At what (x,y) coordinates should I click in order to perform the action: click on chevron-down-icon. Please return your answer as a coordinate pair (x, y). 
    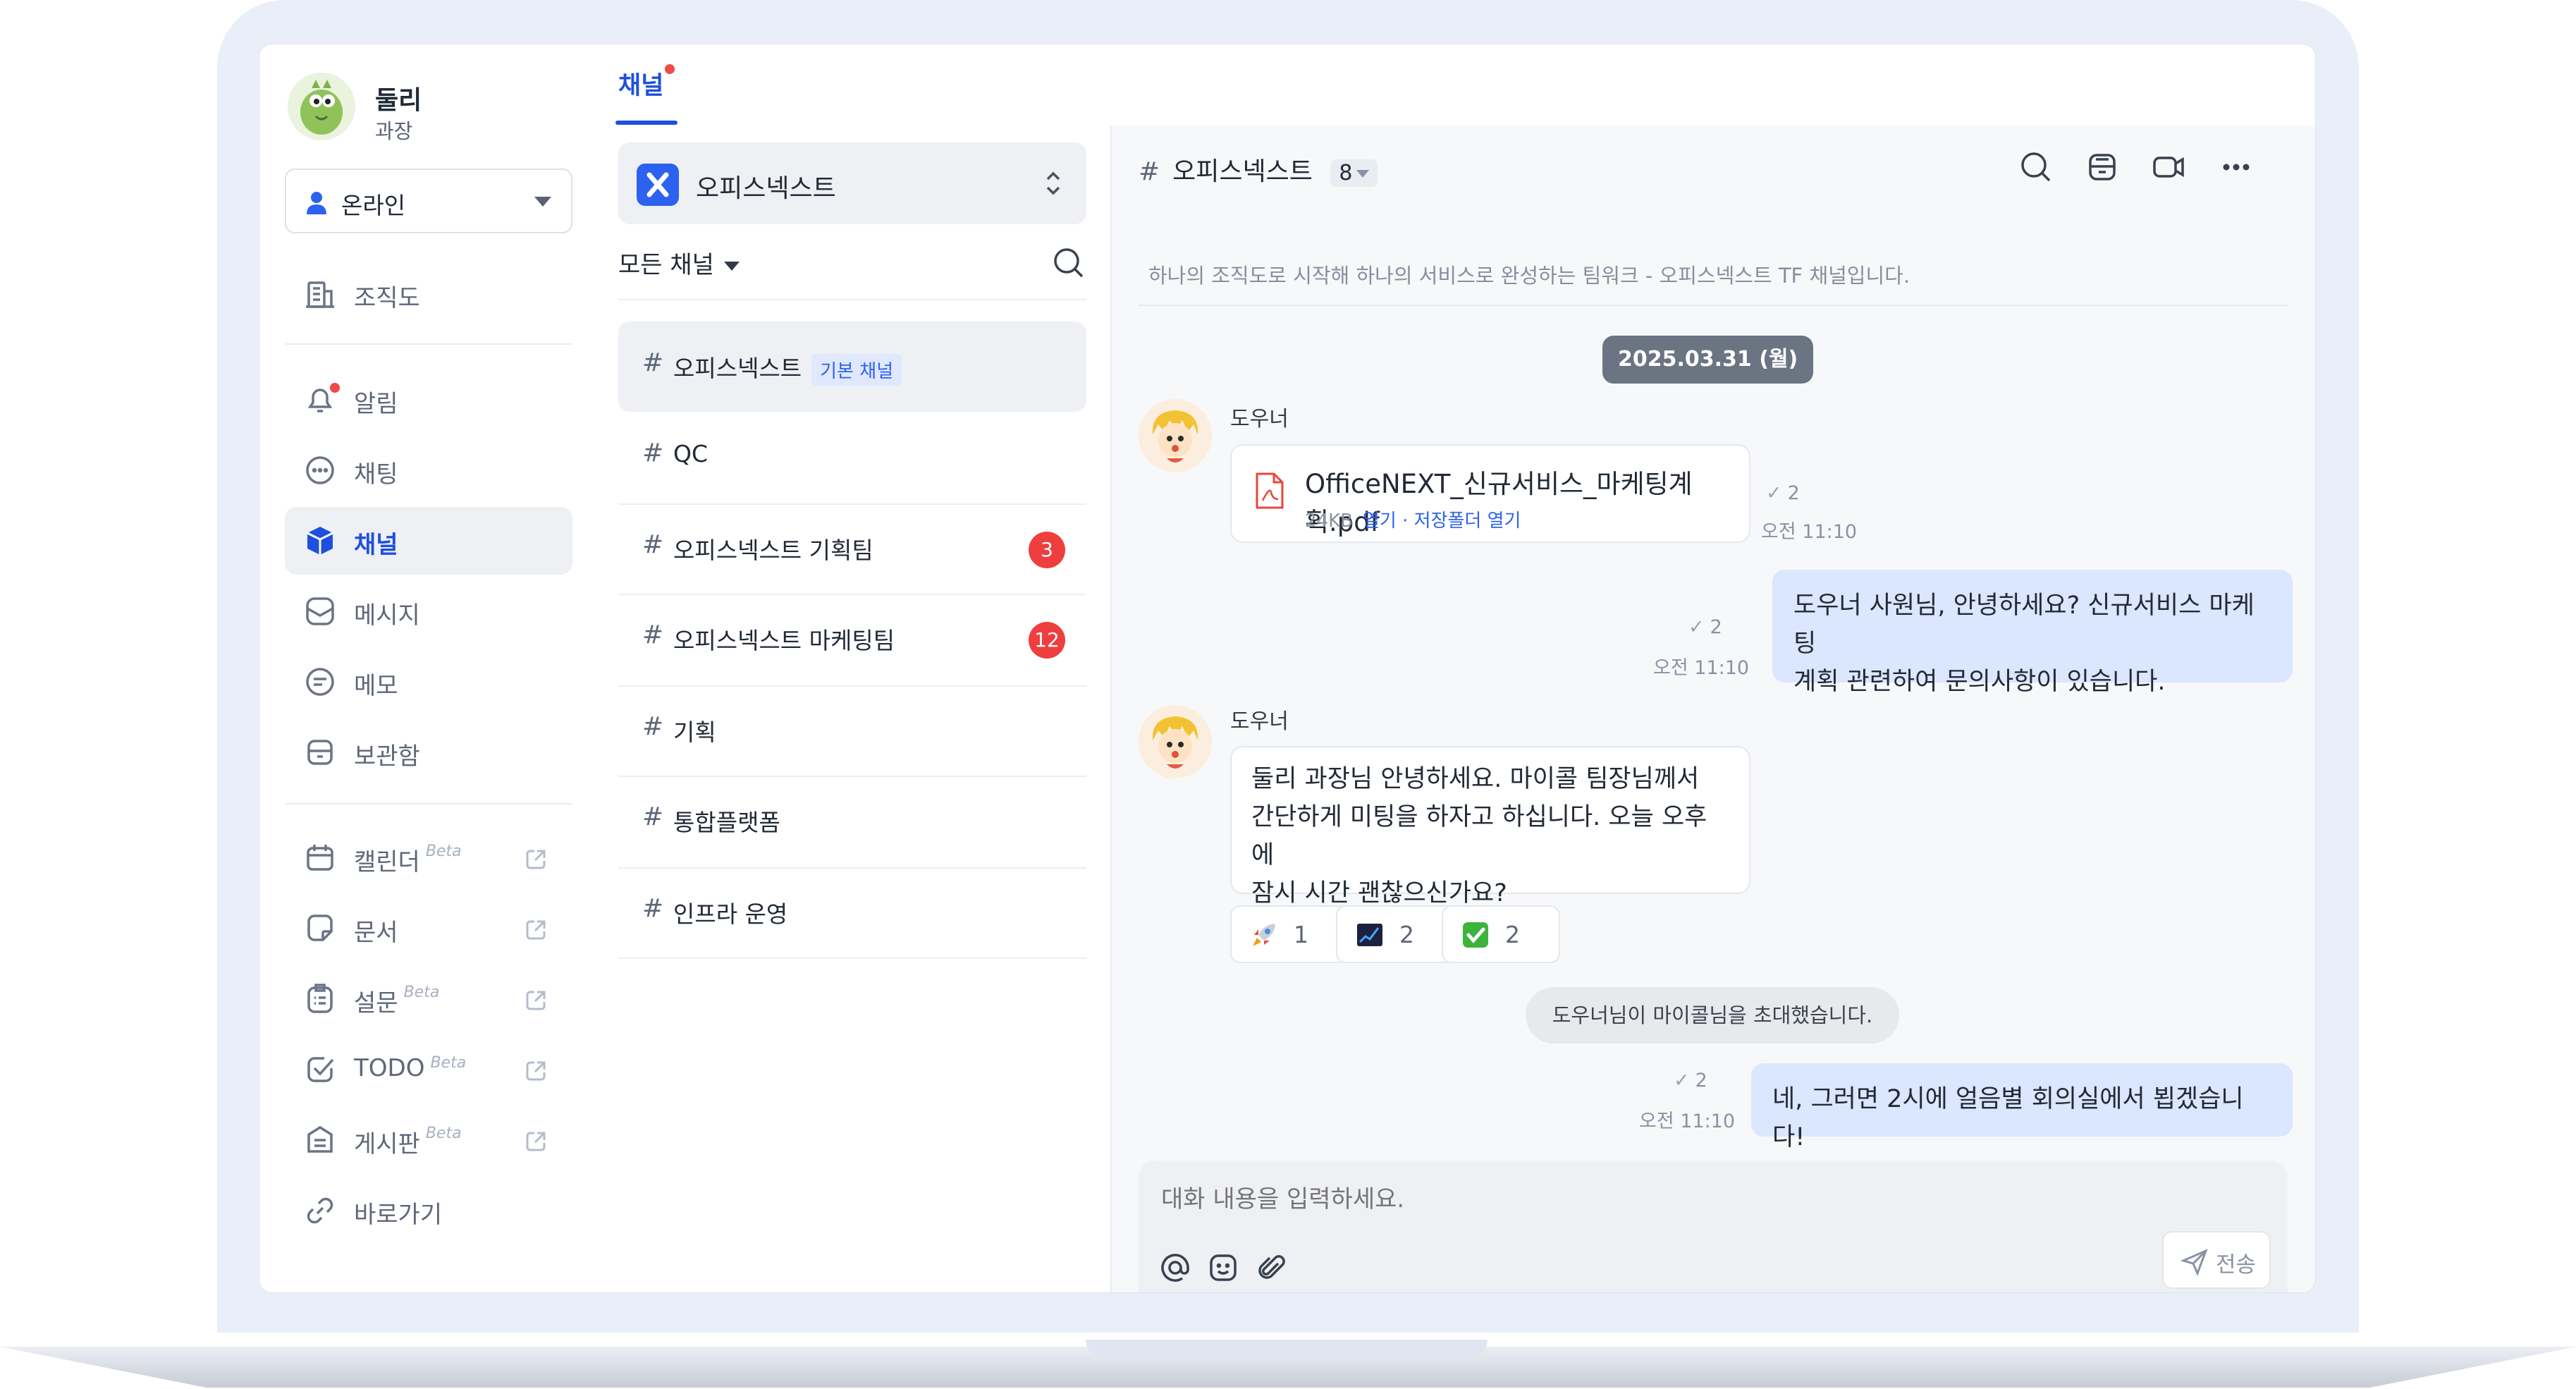
    Looking at the image, I should click on (542, 202).